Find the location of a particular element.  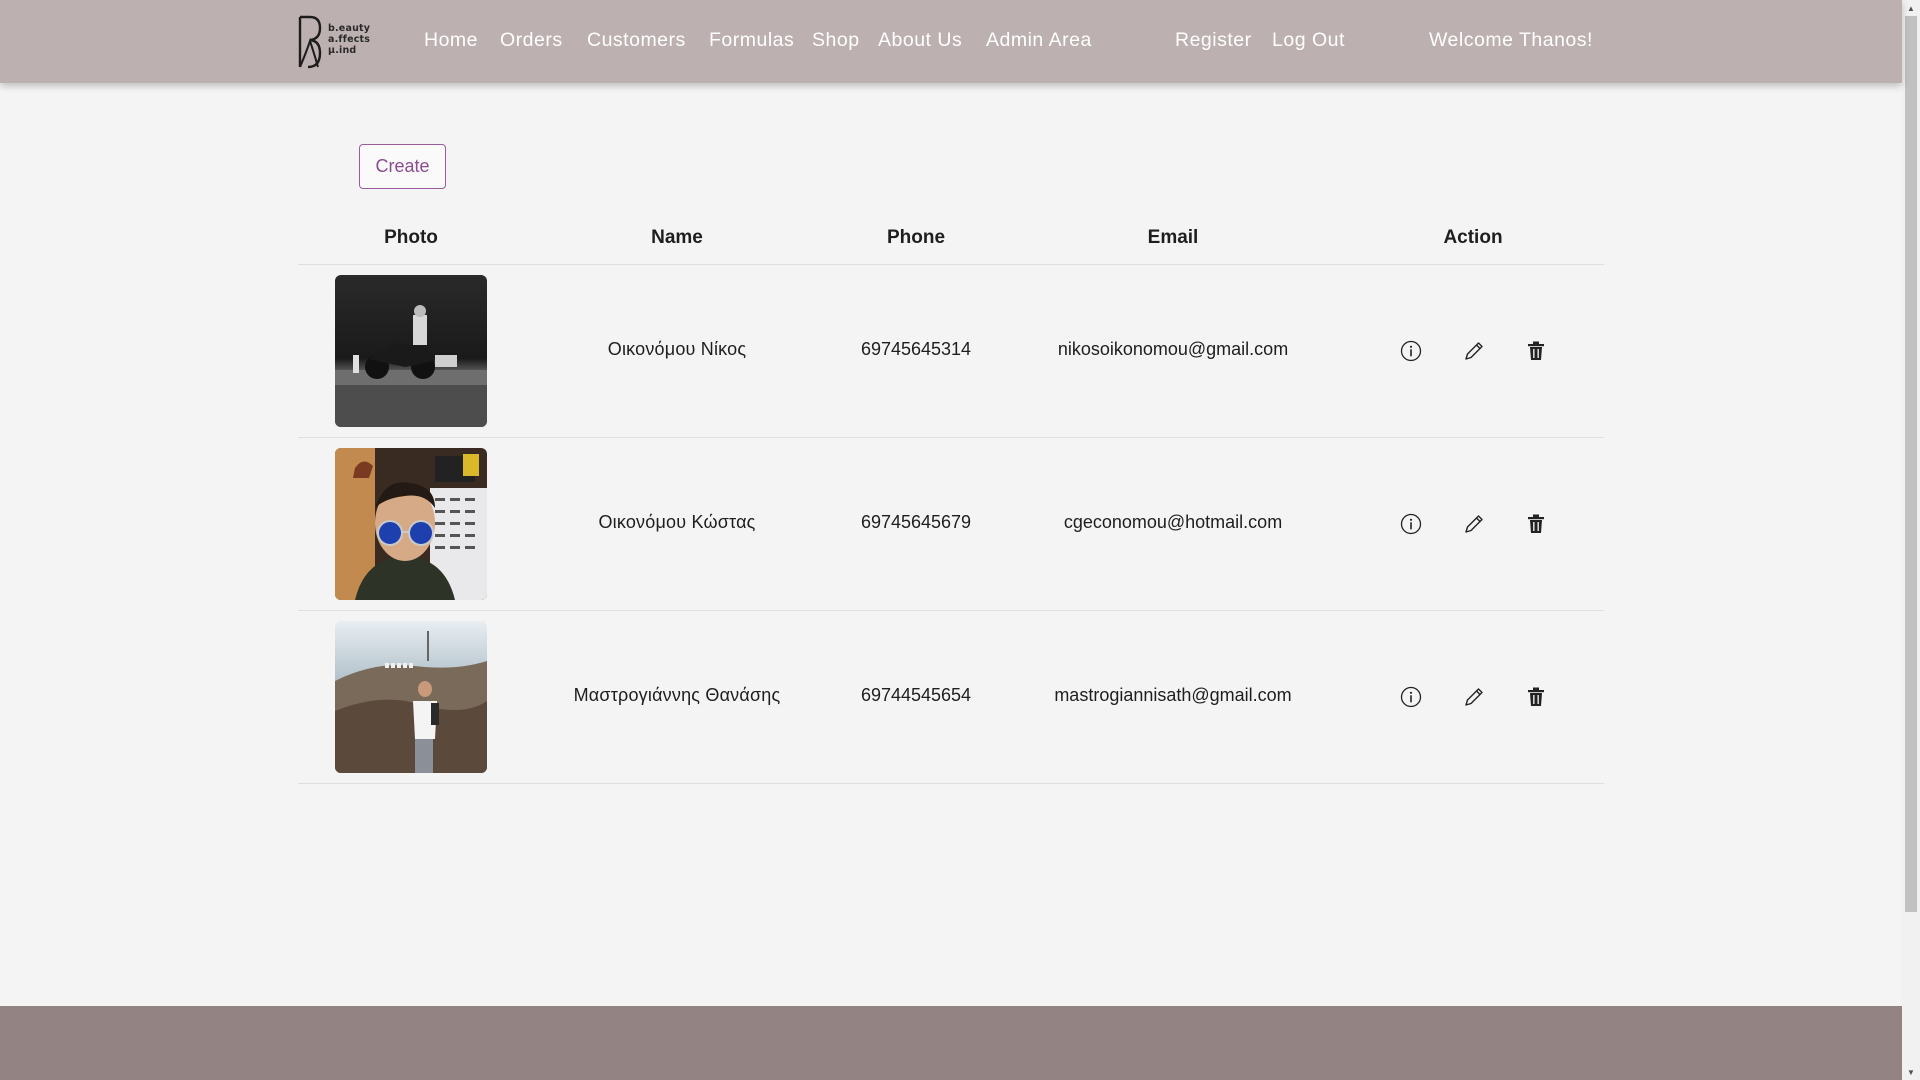

page-footer is located at coordinates (951, 1043).